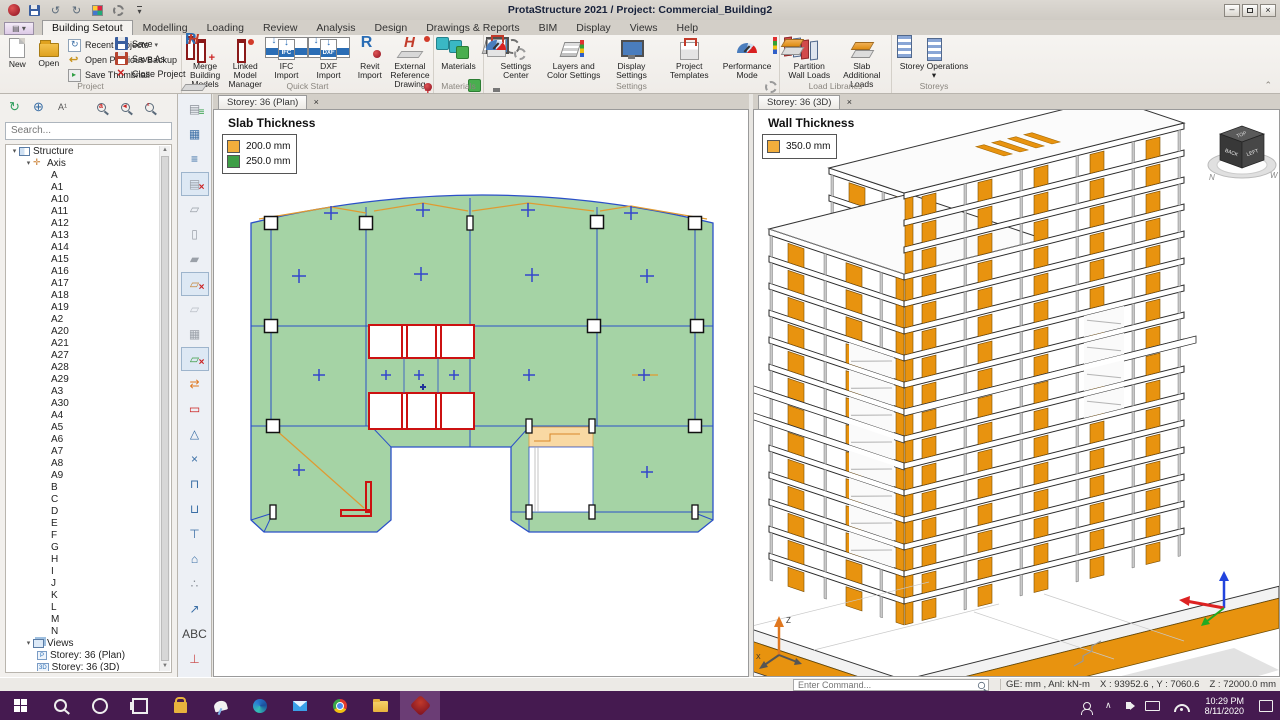 The width and height of the screenshot is (1280, 720). Describe the element at coordinates (644, 28) in the screenshot. I see `tab-views: Views` at that location.